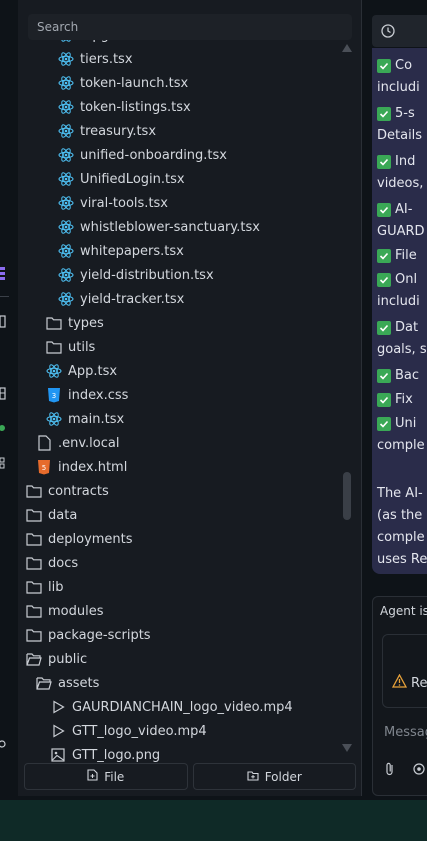  What do you see at coordinates (106, 776) in the screenshot?
I see `new-file-button: File` at bounding box center [106, 776].